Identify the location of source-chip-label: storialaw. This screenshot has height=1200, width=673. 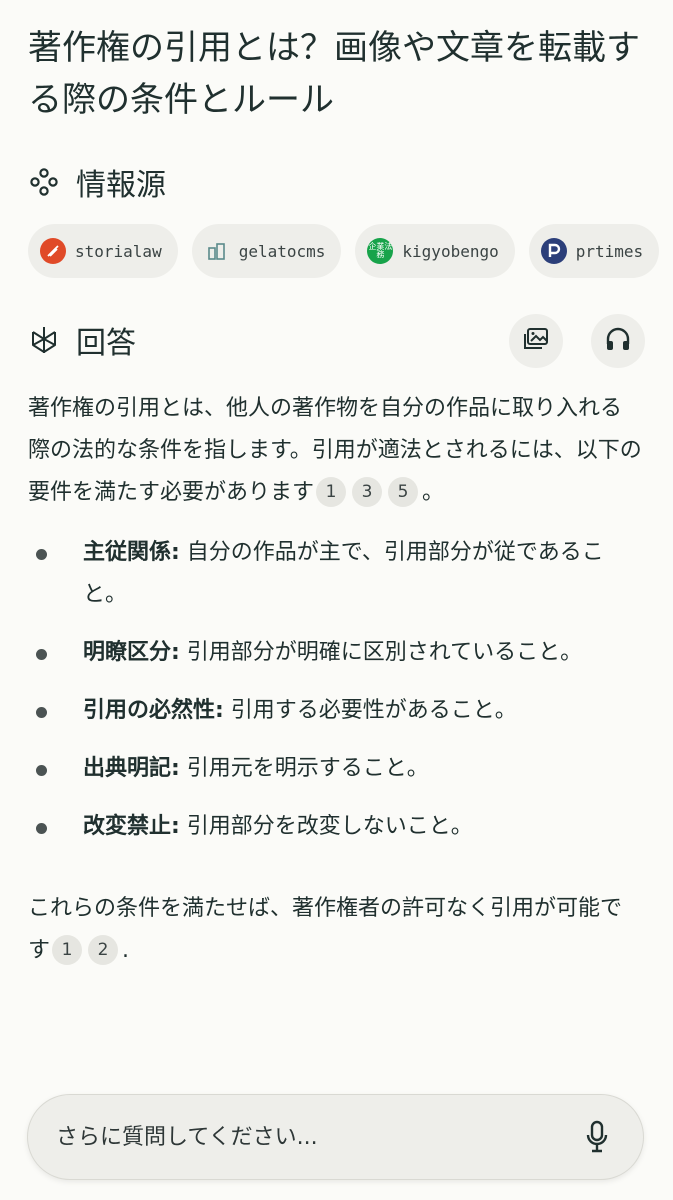
(118, 251).